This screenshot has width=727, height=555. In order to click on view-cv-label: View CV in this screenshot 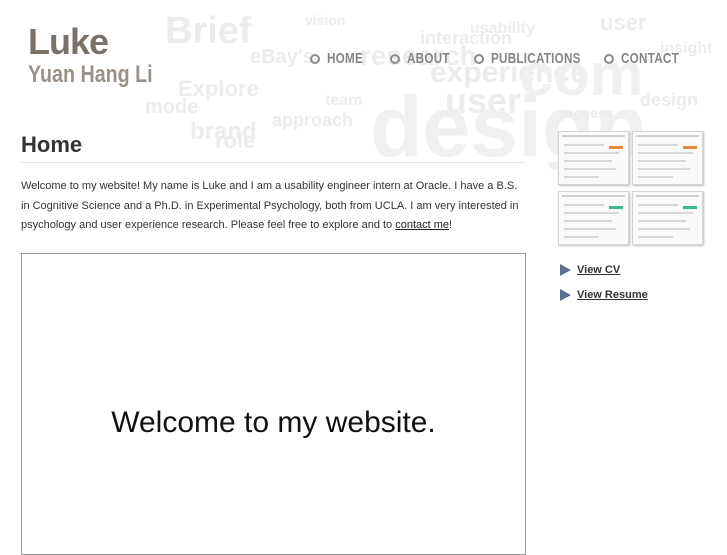, I will do `click(599, 270)`.